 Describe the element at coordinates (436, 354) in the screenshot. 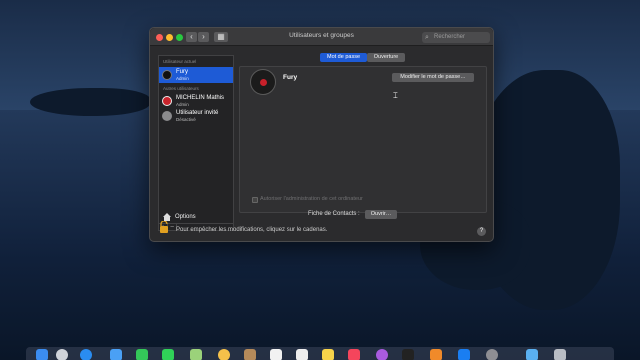

I see `books-icon` at that location.